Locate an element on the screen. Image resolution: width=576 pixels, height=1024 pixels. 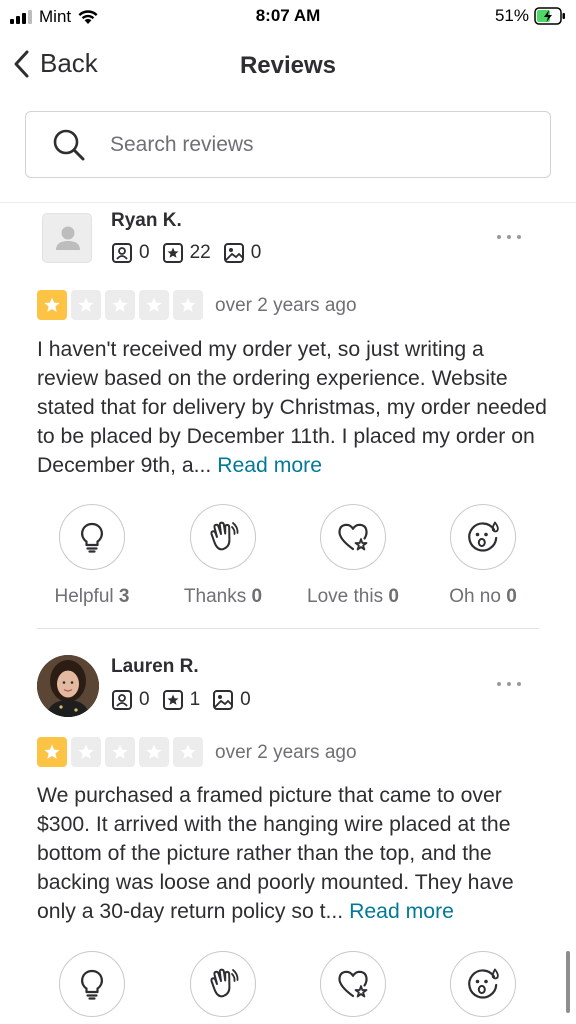
reaction-love-this is located at coordinates (353, 984).